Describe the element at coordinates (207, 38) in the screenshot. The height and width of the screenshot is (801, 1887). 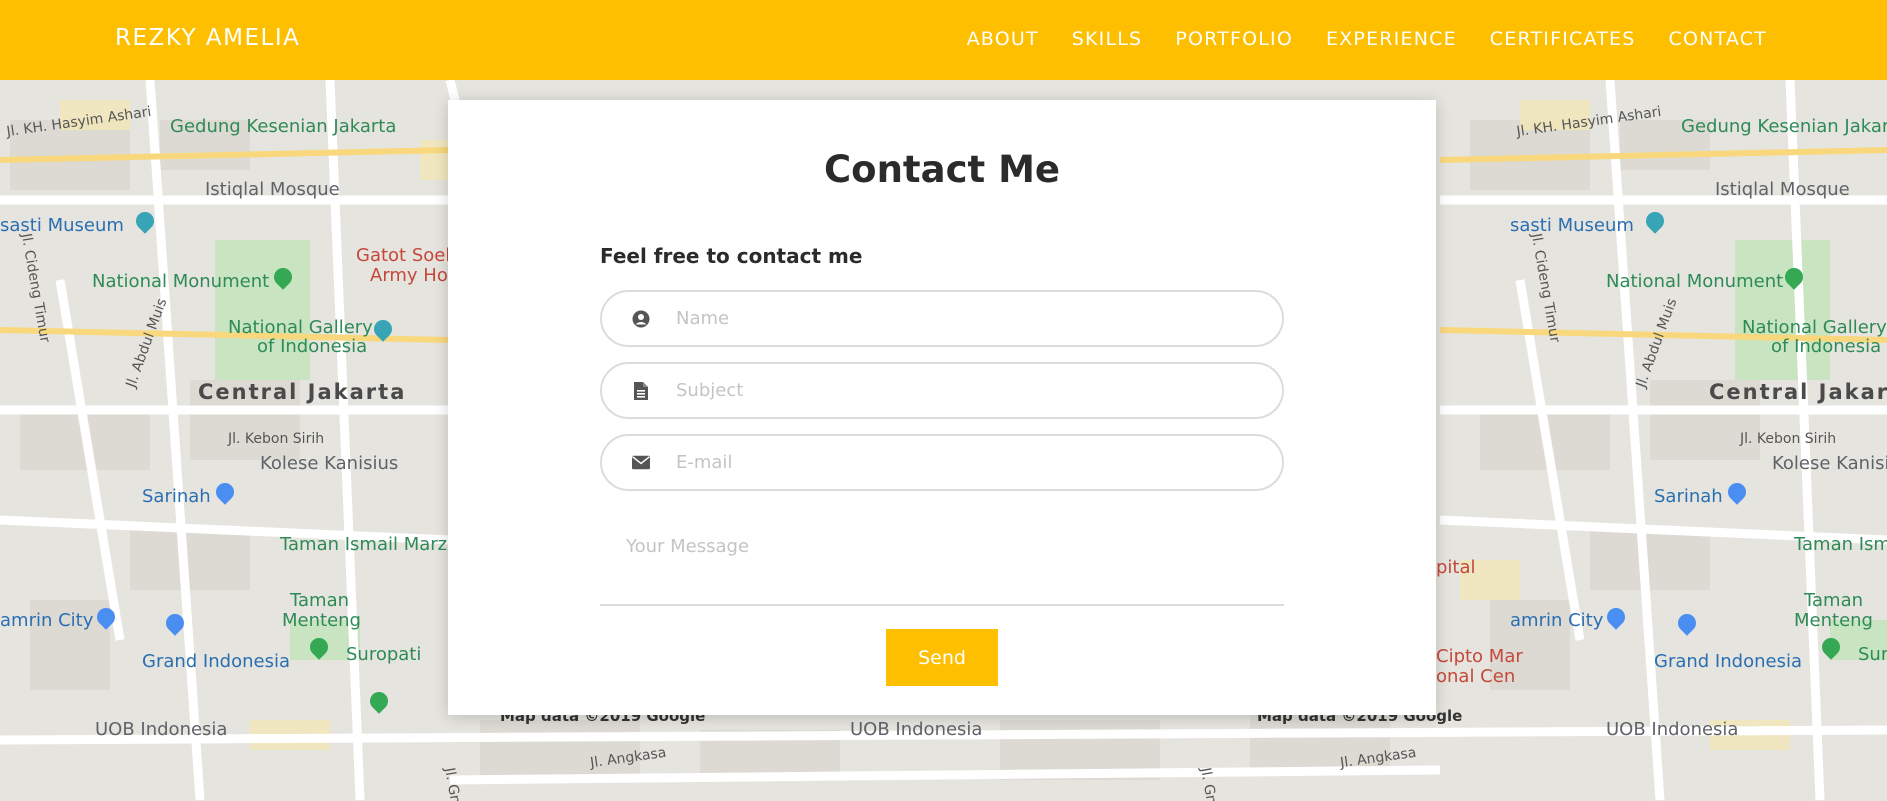
I see `brand-logo: REZKY AMELIA` at that location.